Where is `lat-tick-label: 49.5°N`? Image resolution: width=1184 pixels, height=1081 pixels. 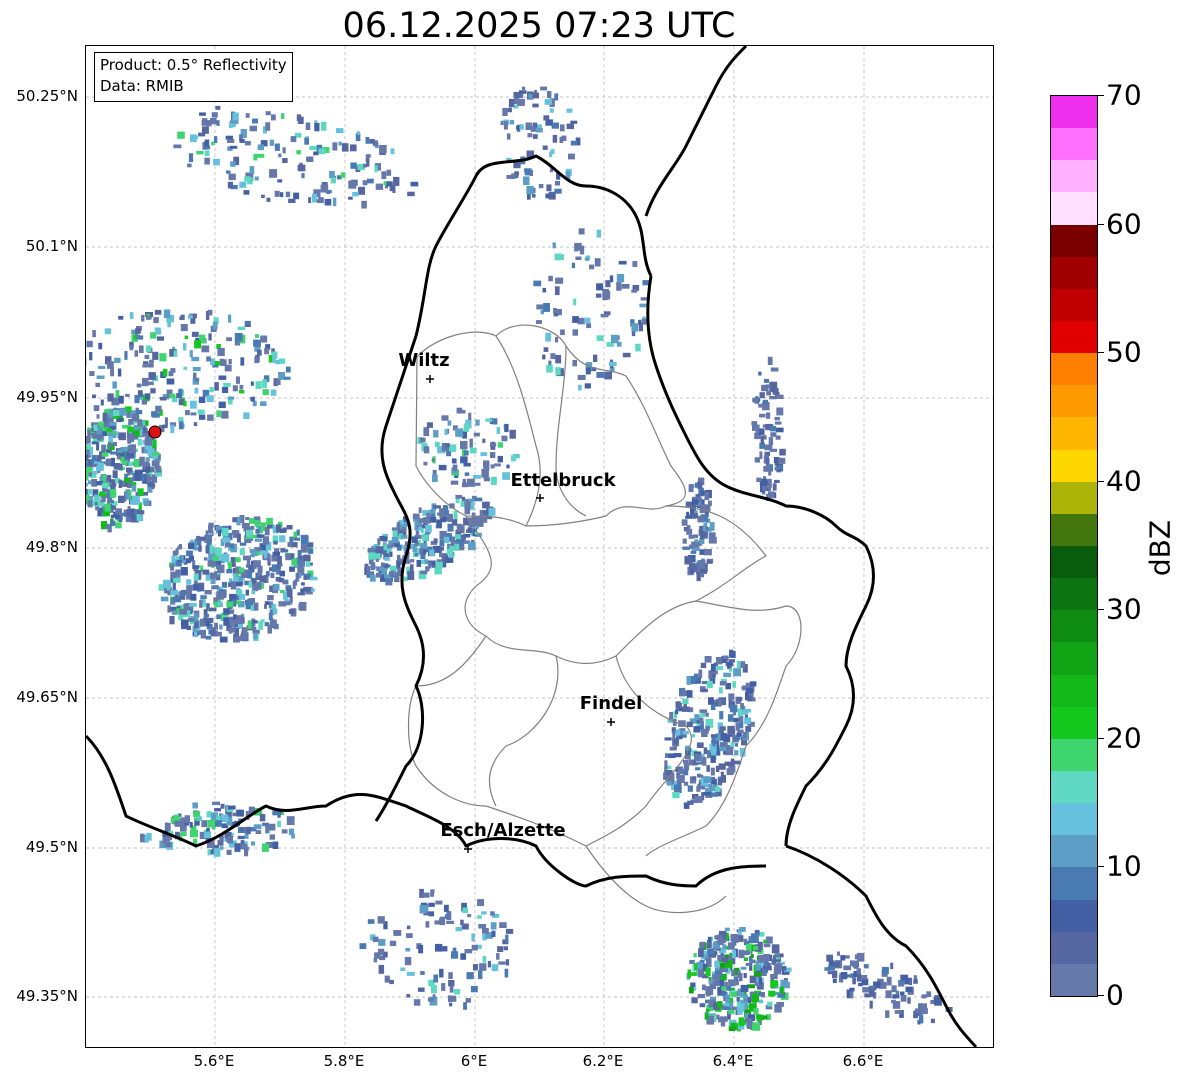 lat-tick-label: 49.5°N is located at coordinates (51, 847).